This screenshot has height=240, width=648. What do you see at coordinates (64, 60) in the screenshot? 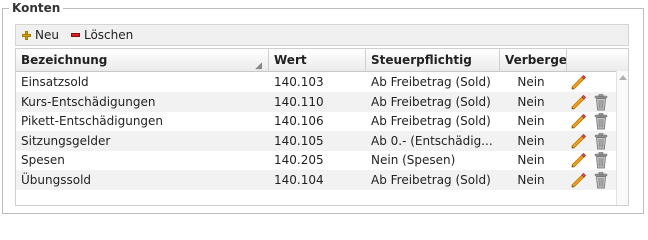
I see `column-header-label: Bezeichnung` at bounding box center [64, 60].